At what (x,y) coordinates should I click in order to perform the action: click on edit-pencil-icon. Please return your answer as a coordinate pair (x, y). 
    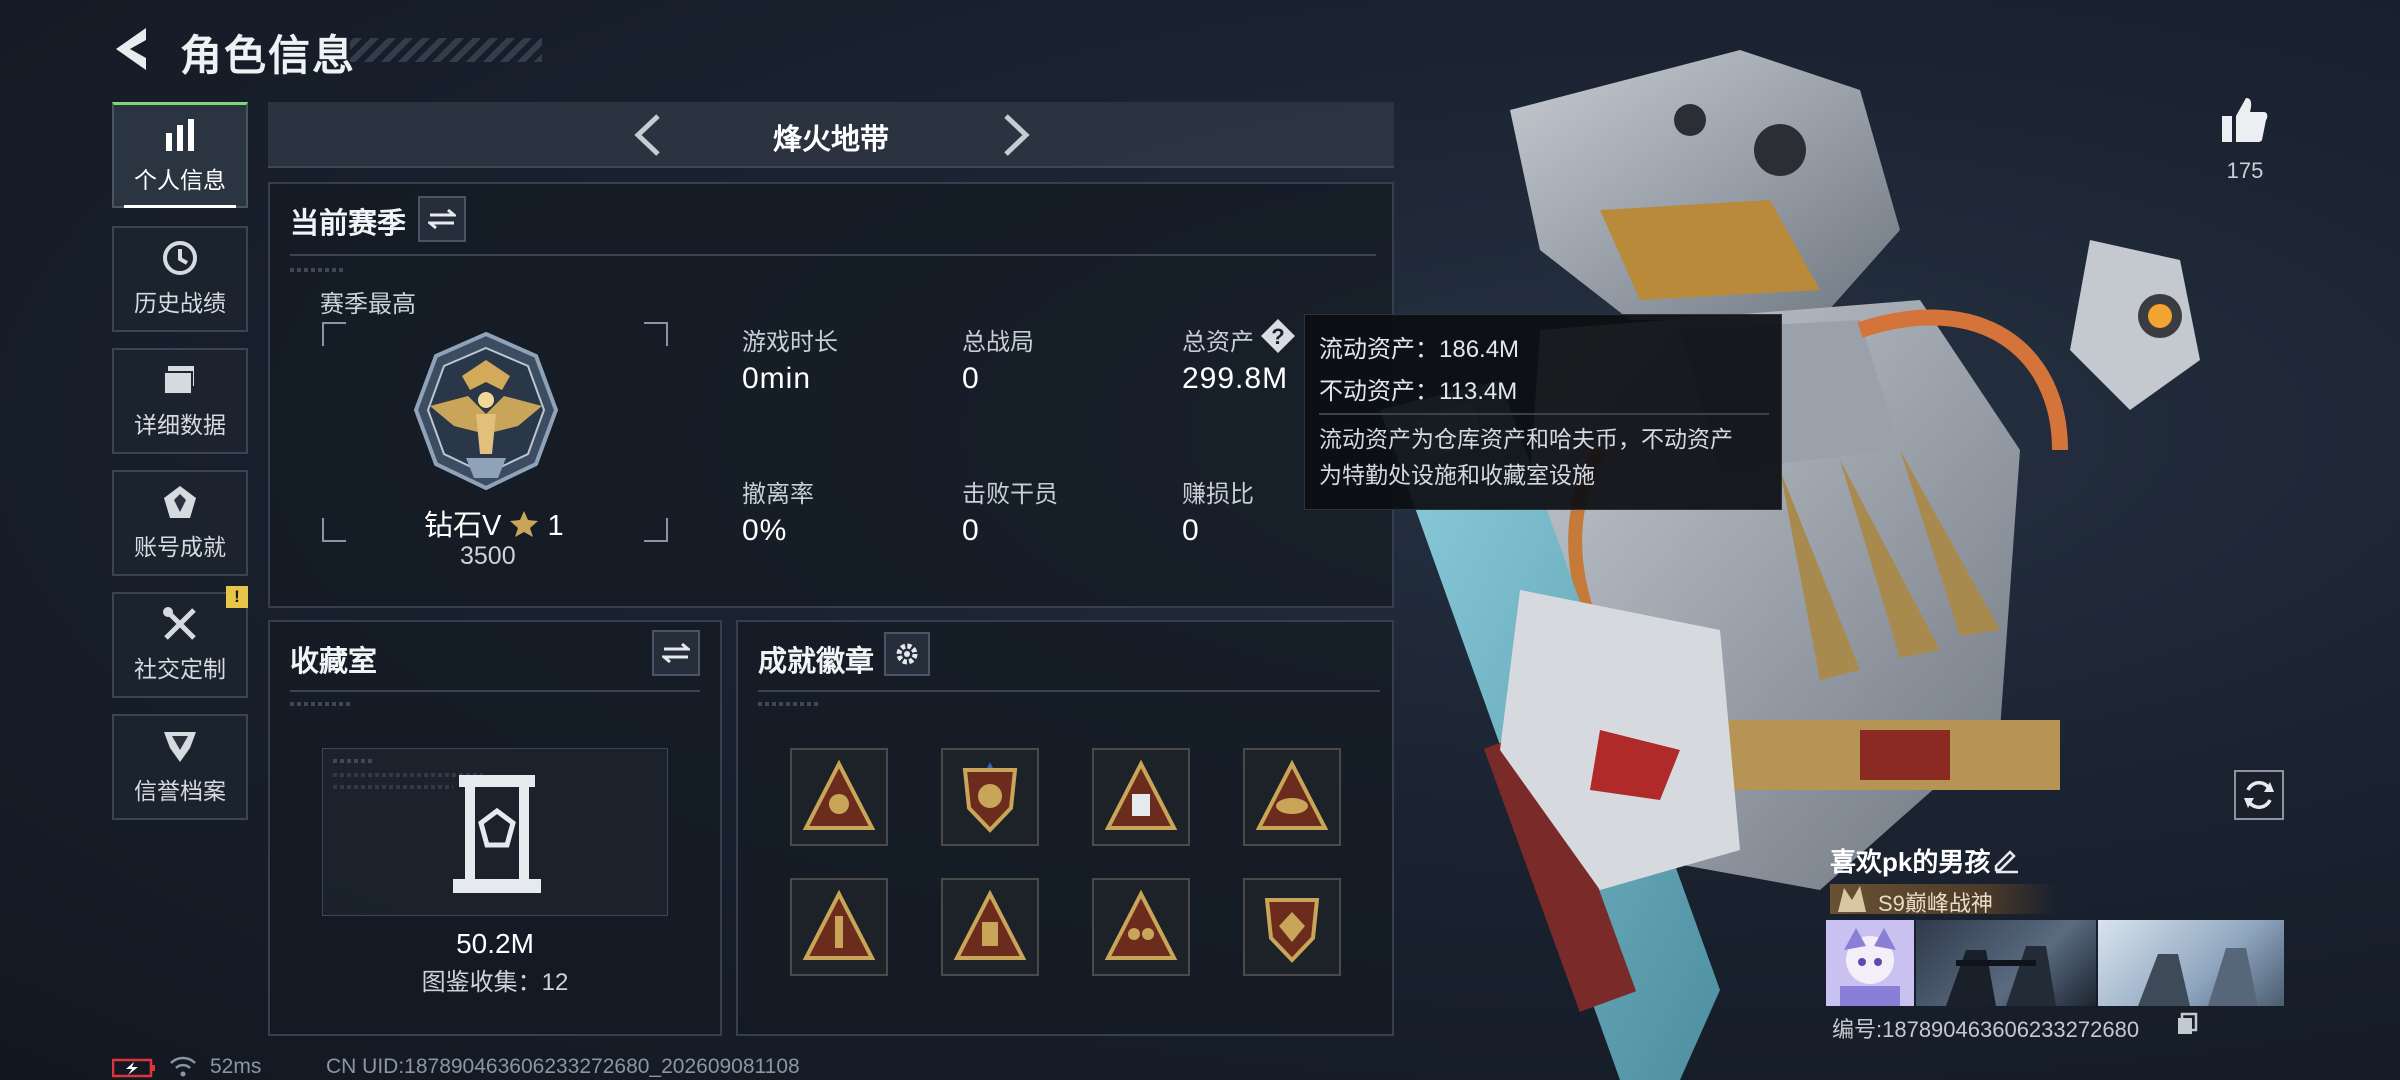
    Looking at the image, I should click on (2006, 860).